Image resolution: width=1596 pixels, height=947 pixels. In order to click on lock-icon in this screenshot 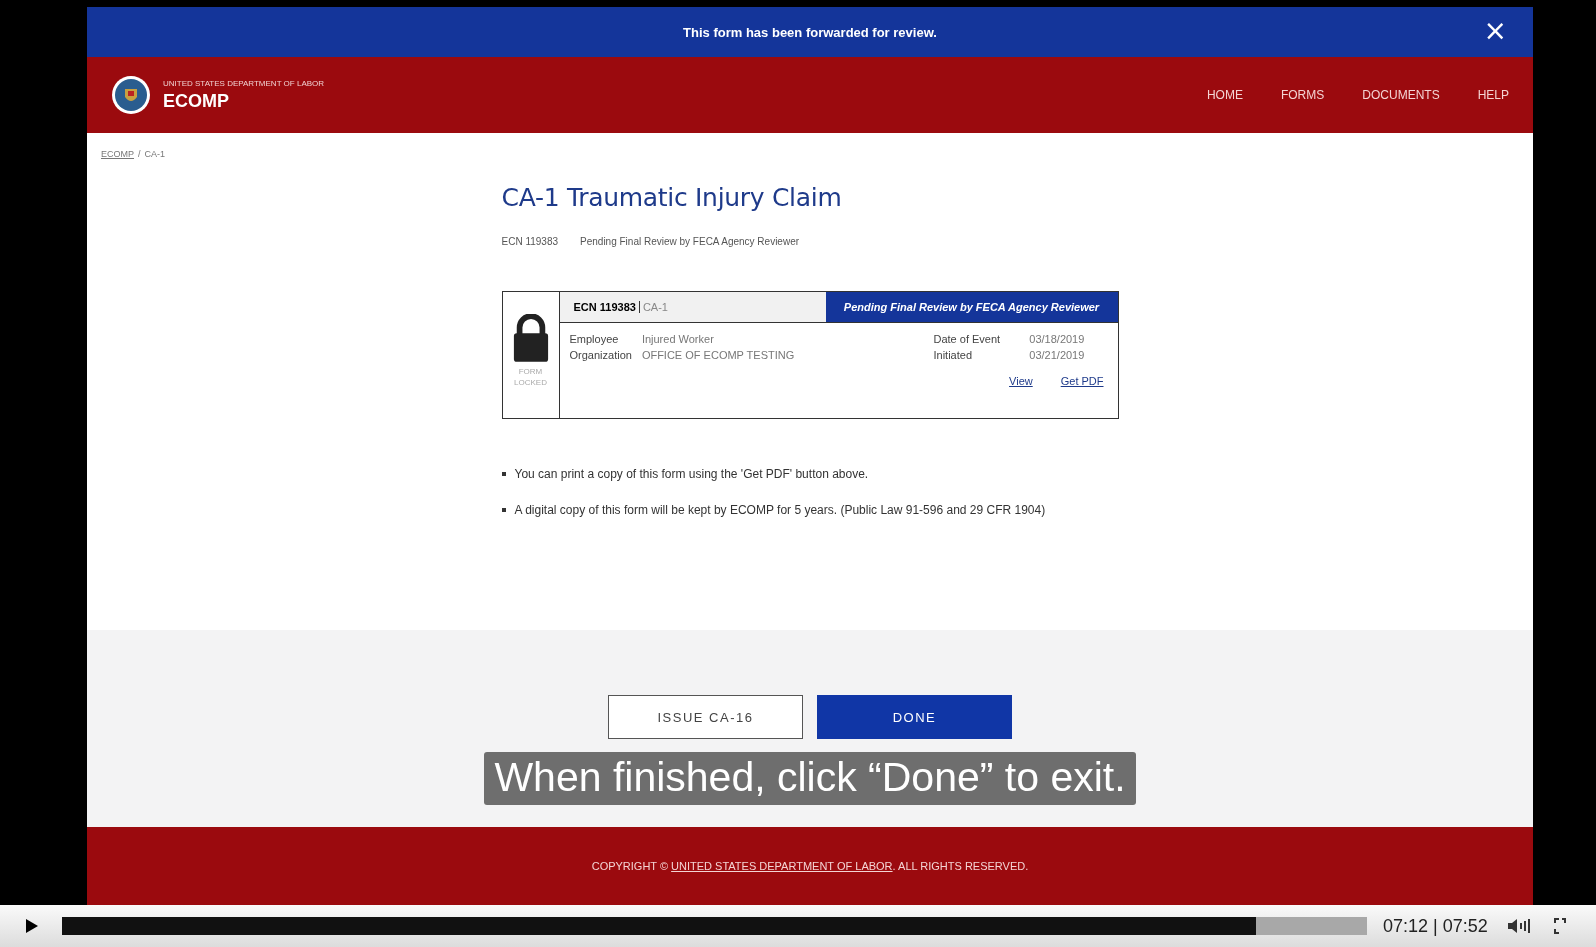, I will do `click(530, 338)`.